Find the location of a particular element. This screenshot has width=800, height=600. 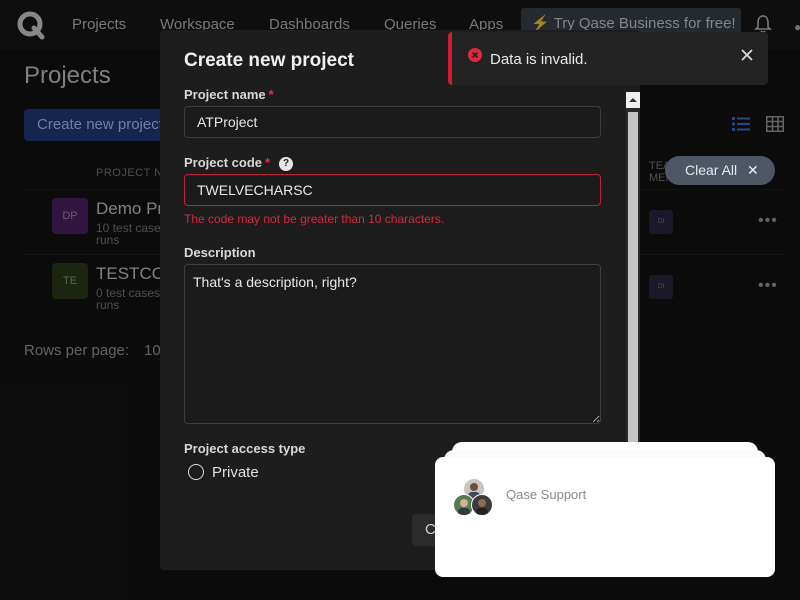

project-code-label-text: Project code is located at coordinates (223, 162).